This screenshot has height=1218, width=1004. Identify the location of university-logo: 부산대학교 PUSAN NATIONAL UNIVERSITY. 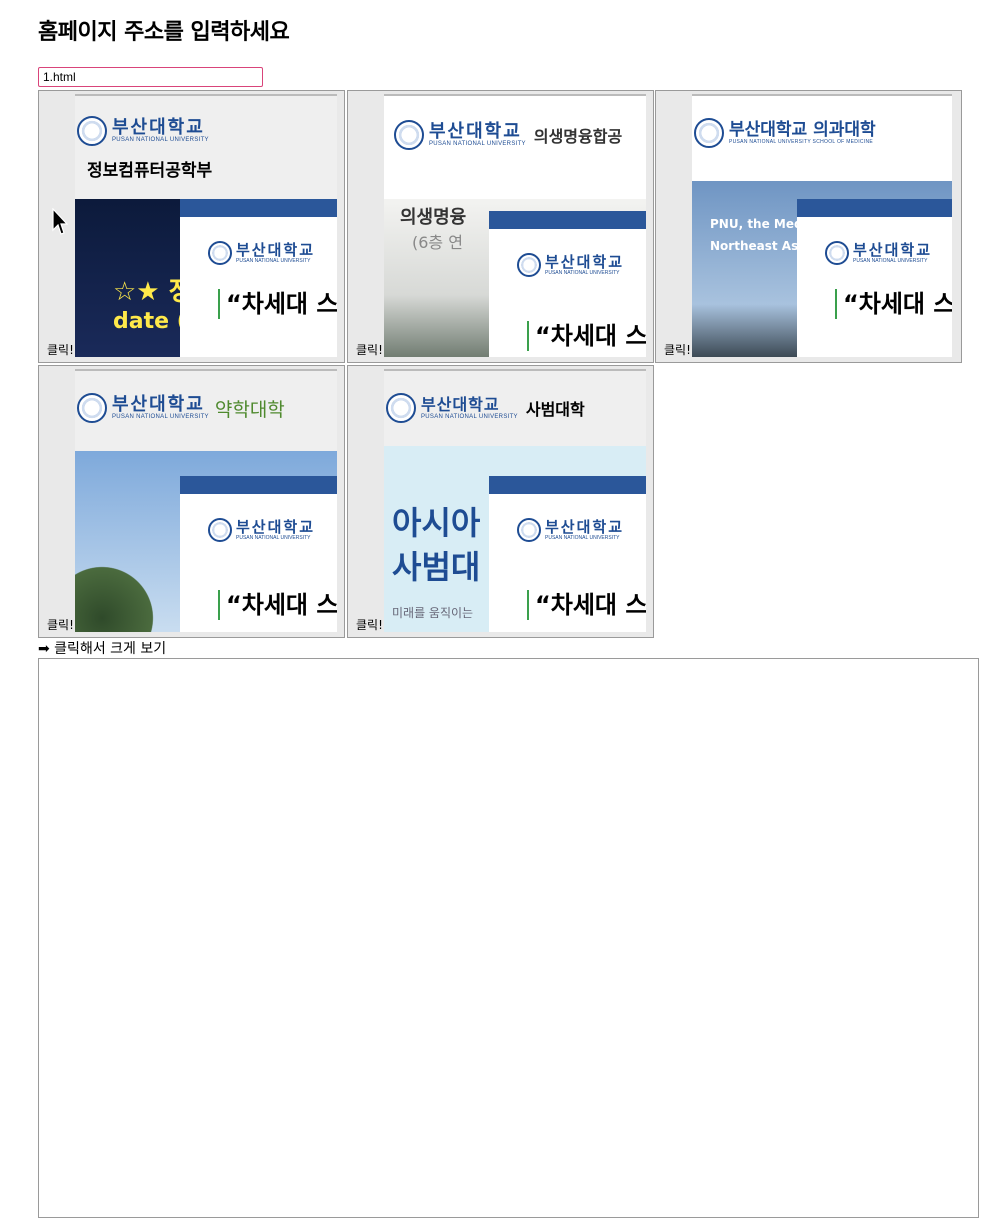
(143, 131).